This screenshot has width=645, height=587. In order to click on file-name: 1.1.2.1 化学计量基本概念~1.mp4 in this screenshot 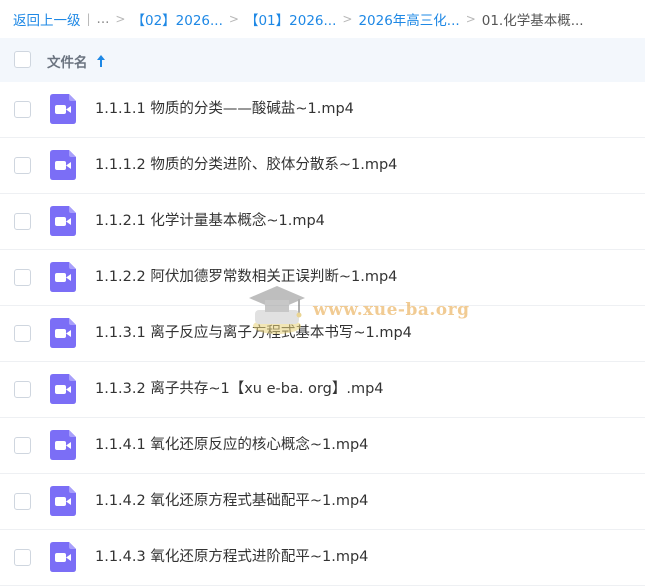, I will do `click(210, 221)`.